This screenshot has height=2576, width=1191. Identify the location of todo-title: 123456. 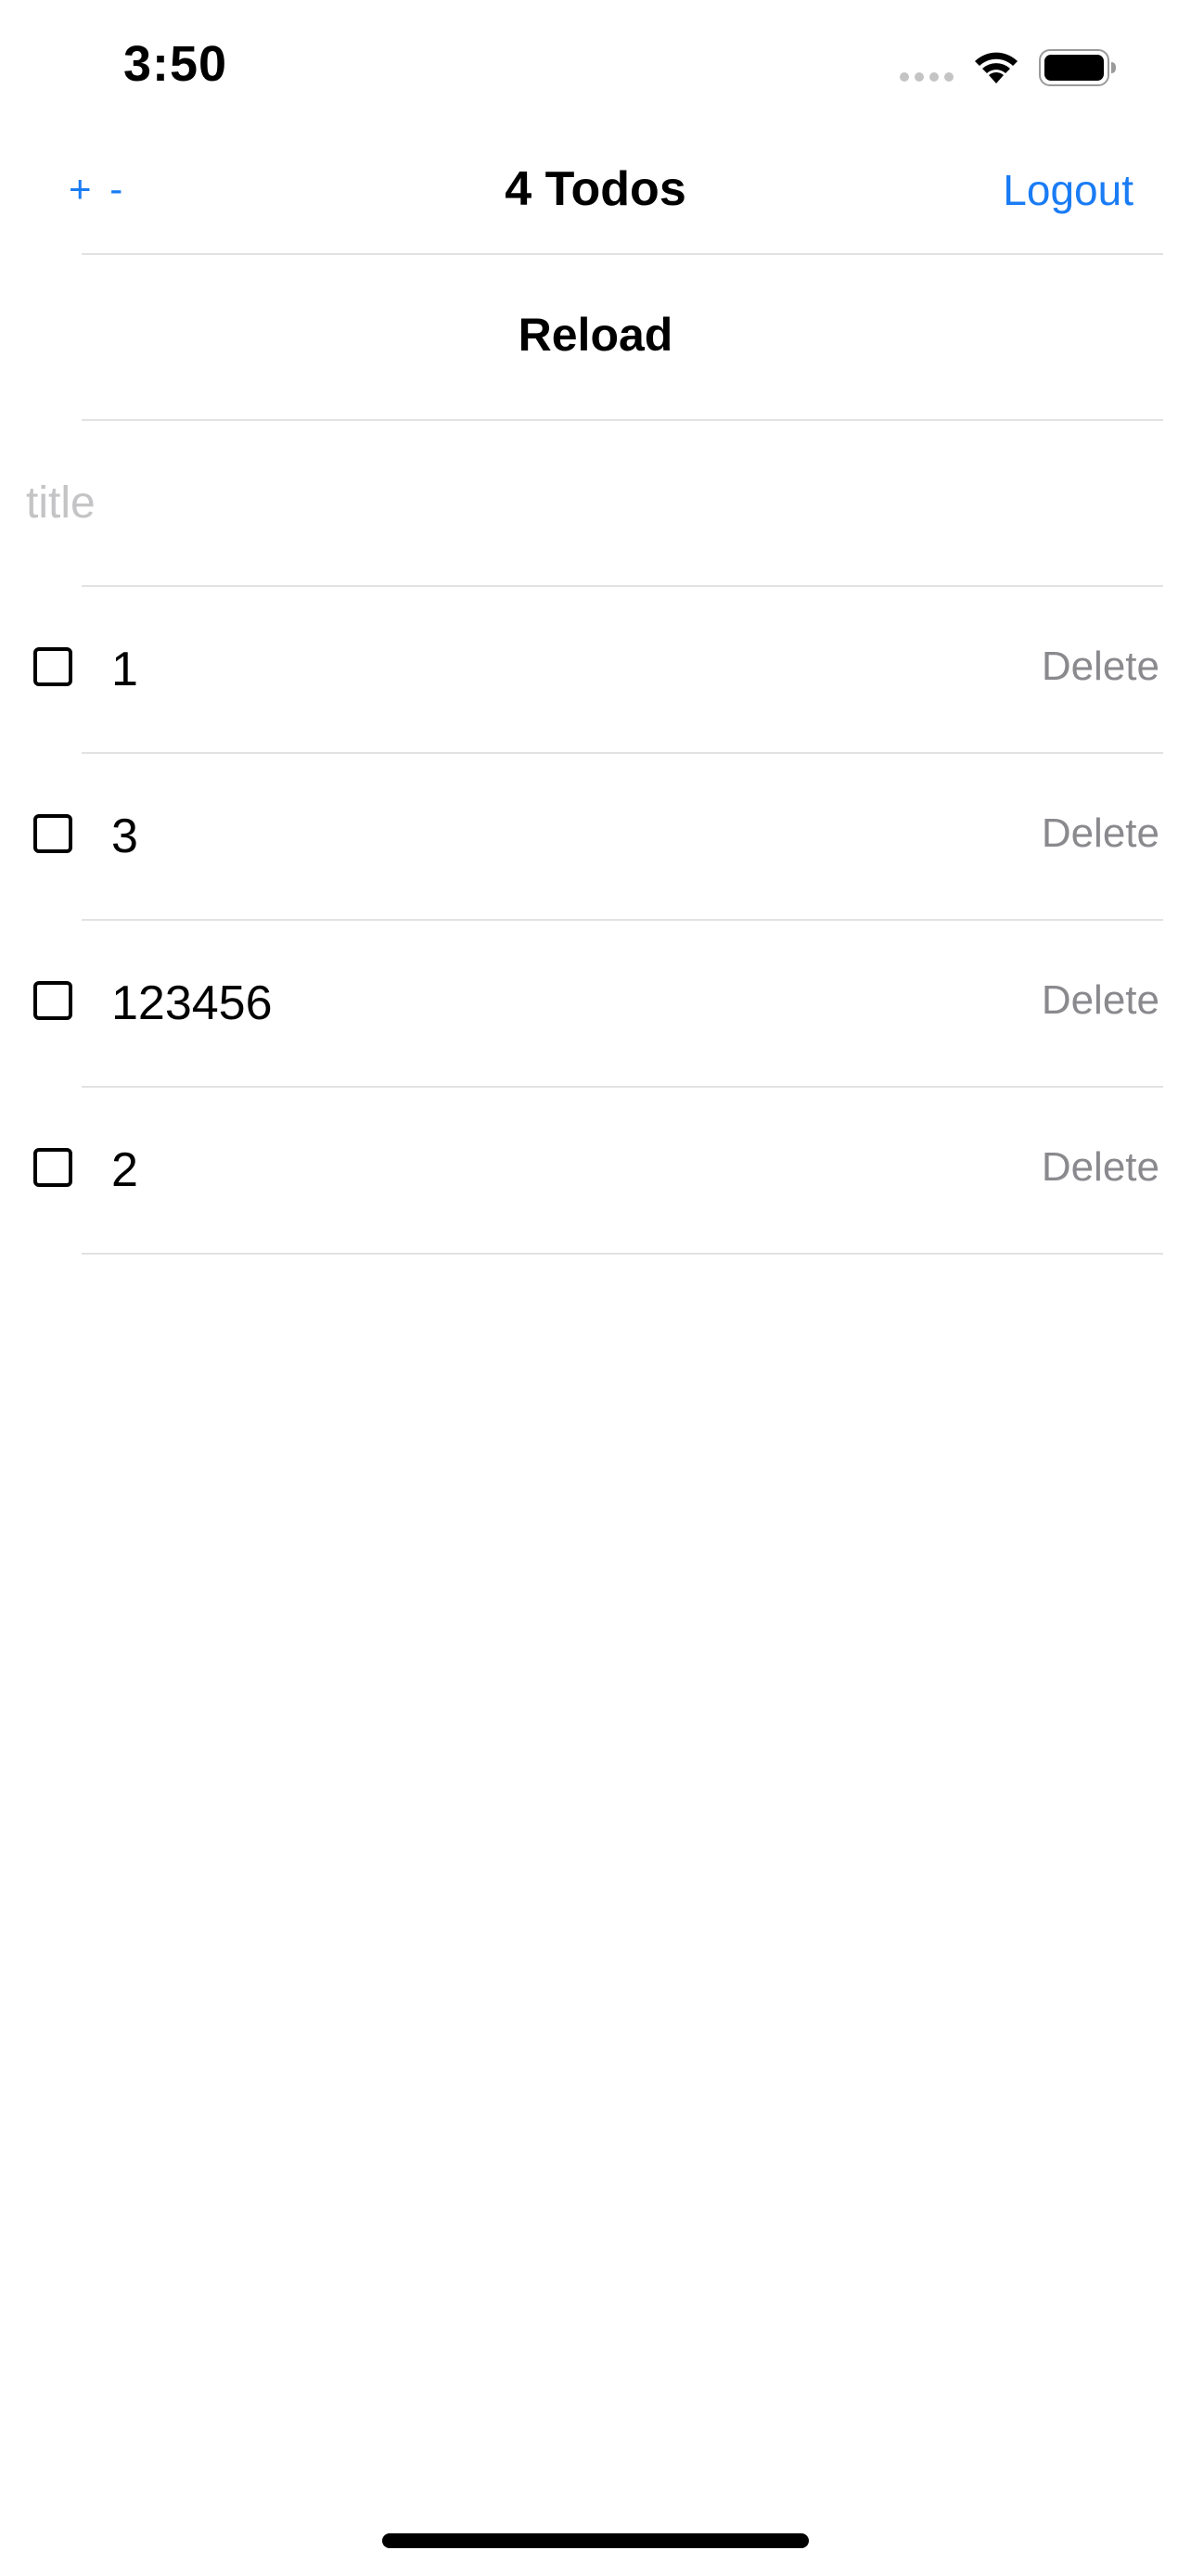
(192, 1003).